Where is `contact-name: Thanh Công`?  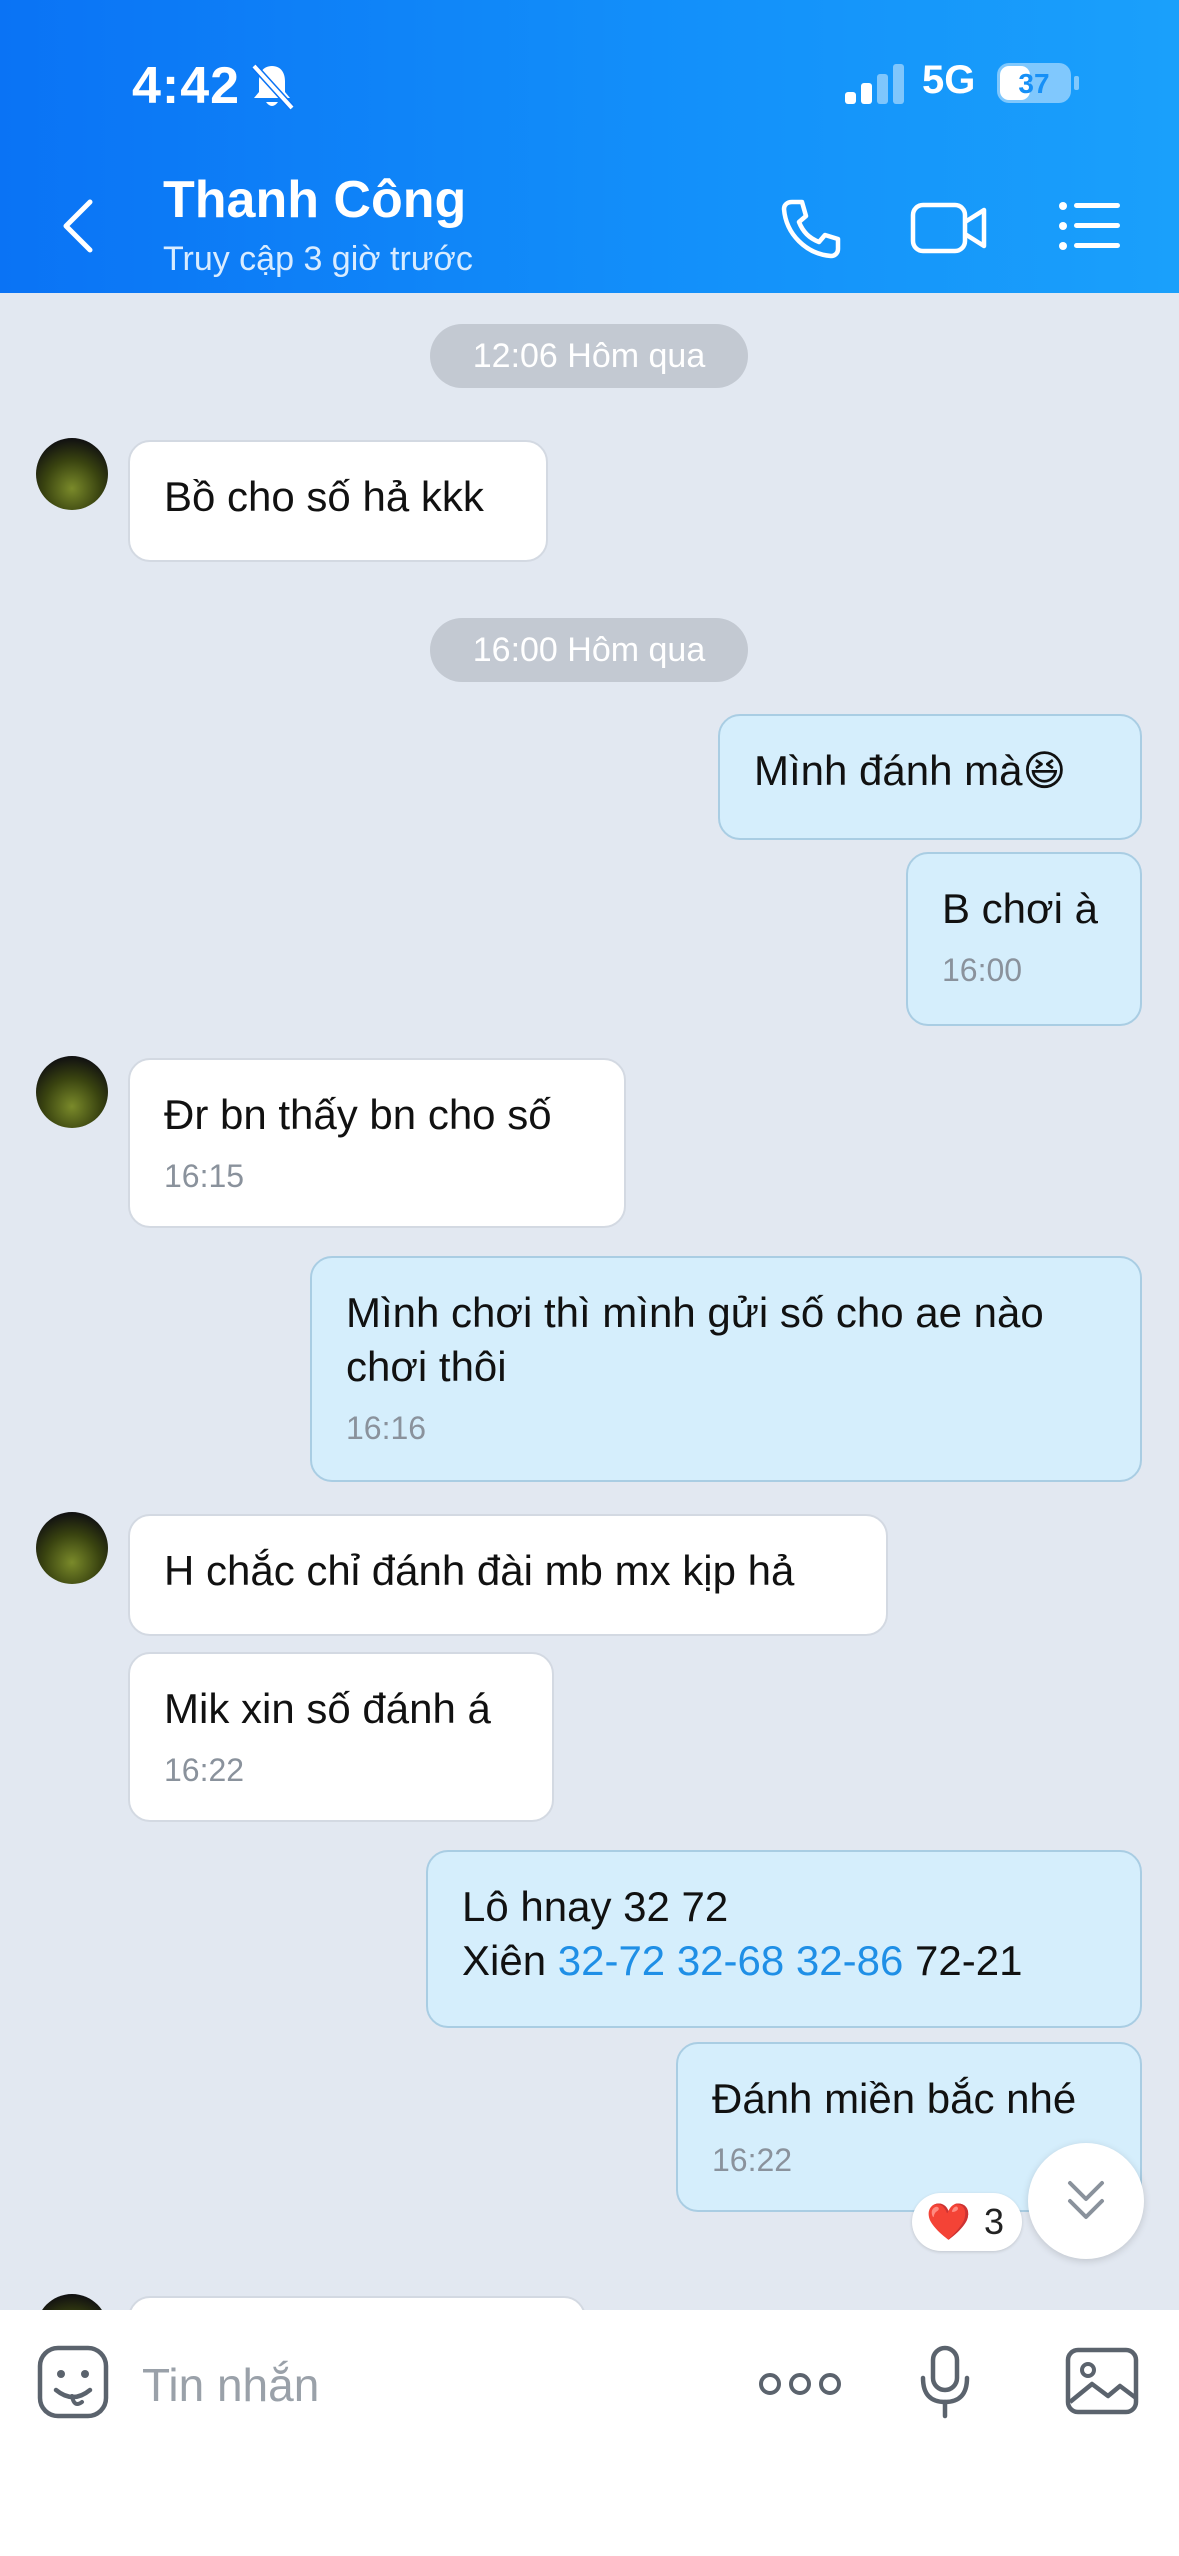 contact-name: Thanh Công is located at coordinates (314, 200).